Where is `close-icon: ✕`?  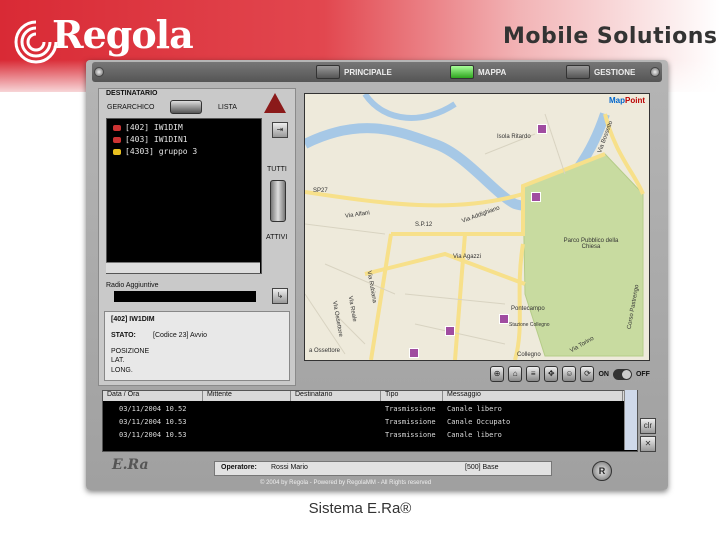 close-icon: ✕ is located at coordinates (648, 444).